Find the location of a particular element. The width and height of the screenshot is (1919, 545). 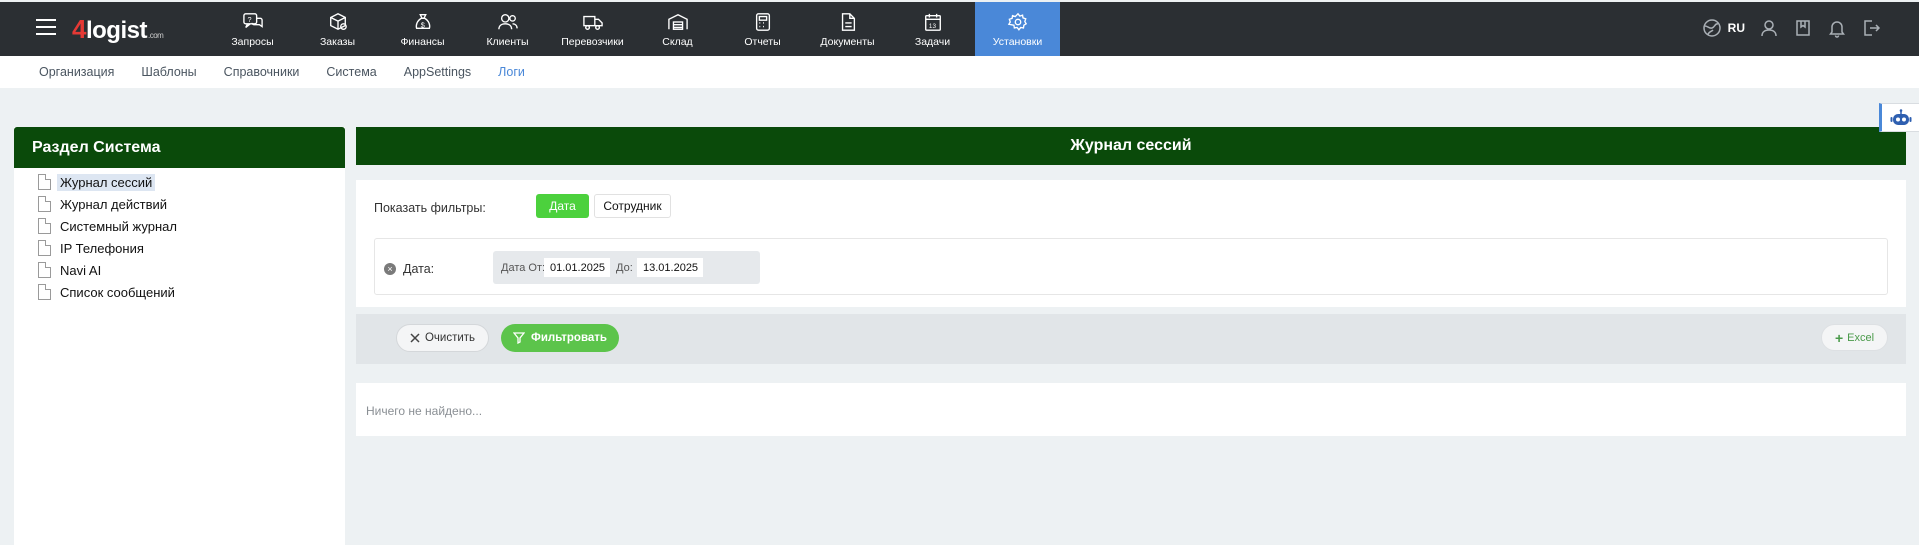

bookmark-book-icon is located at coordinates (1803, 28).